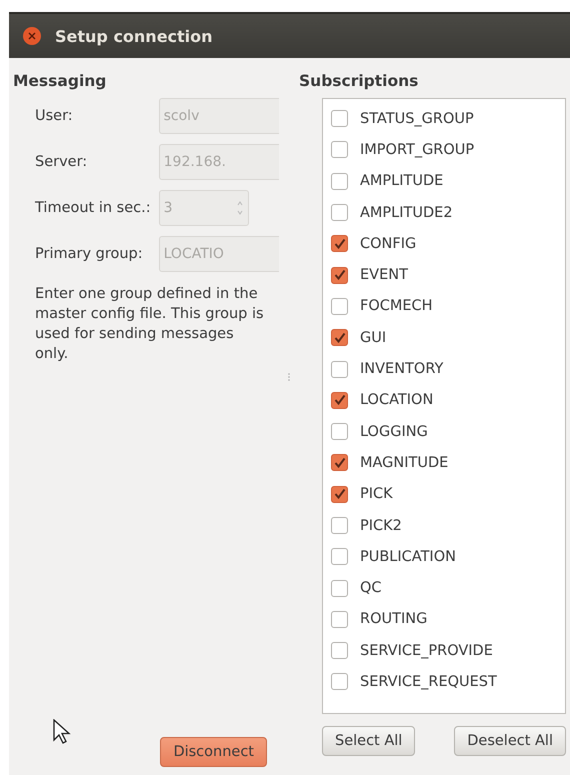 This screenshot has height=775, width=570. What do you see at coordinates (444, 244) in the screenshot?
I see `list-item: CONFIG` at bounding box center [444, 244].